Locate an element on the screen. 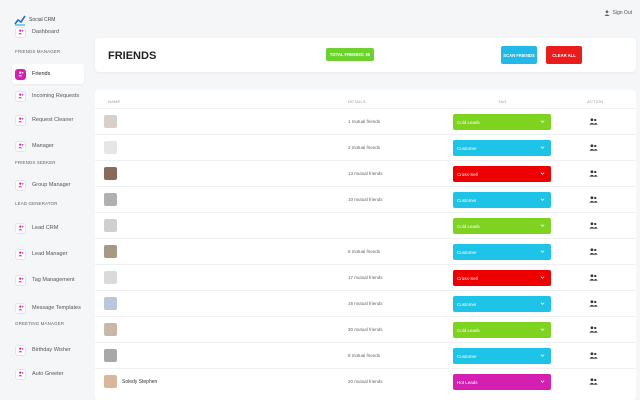  mutual-friends-count: 13 mutual friends is located at coordinates (365, 173).